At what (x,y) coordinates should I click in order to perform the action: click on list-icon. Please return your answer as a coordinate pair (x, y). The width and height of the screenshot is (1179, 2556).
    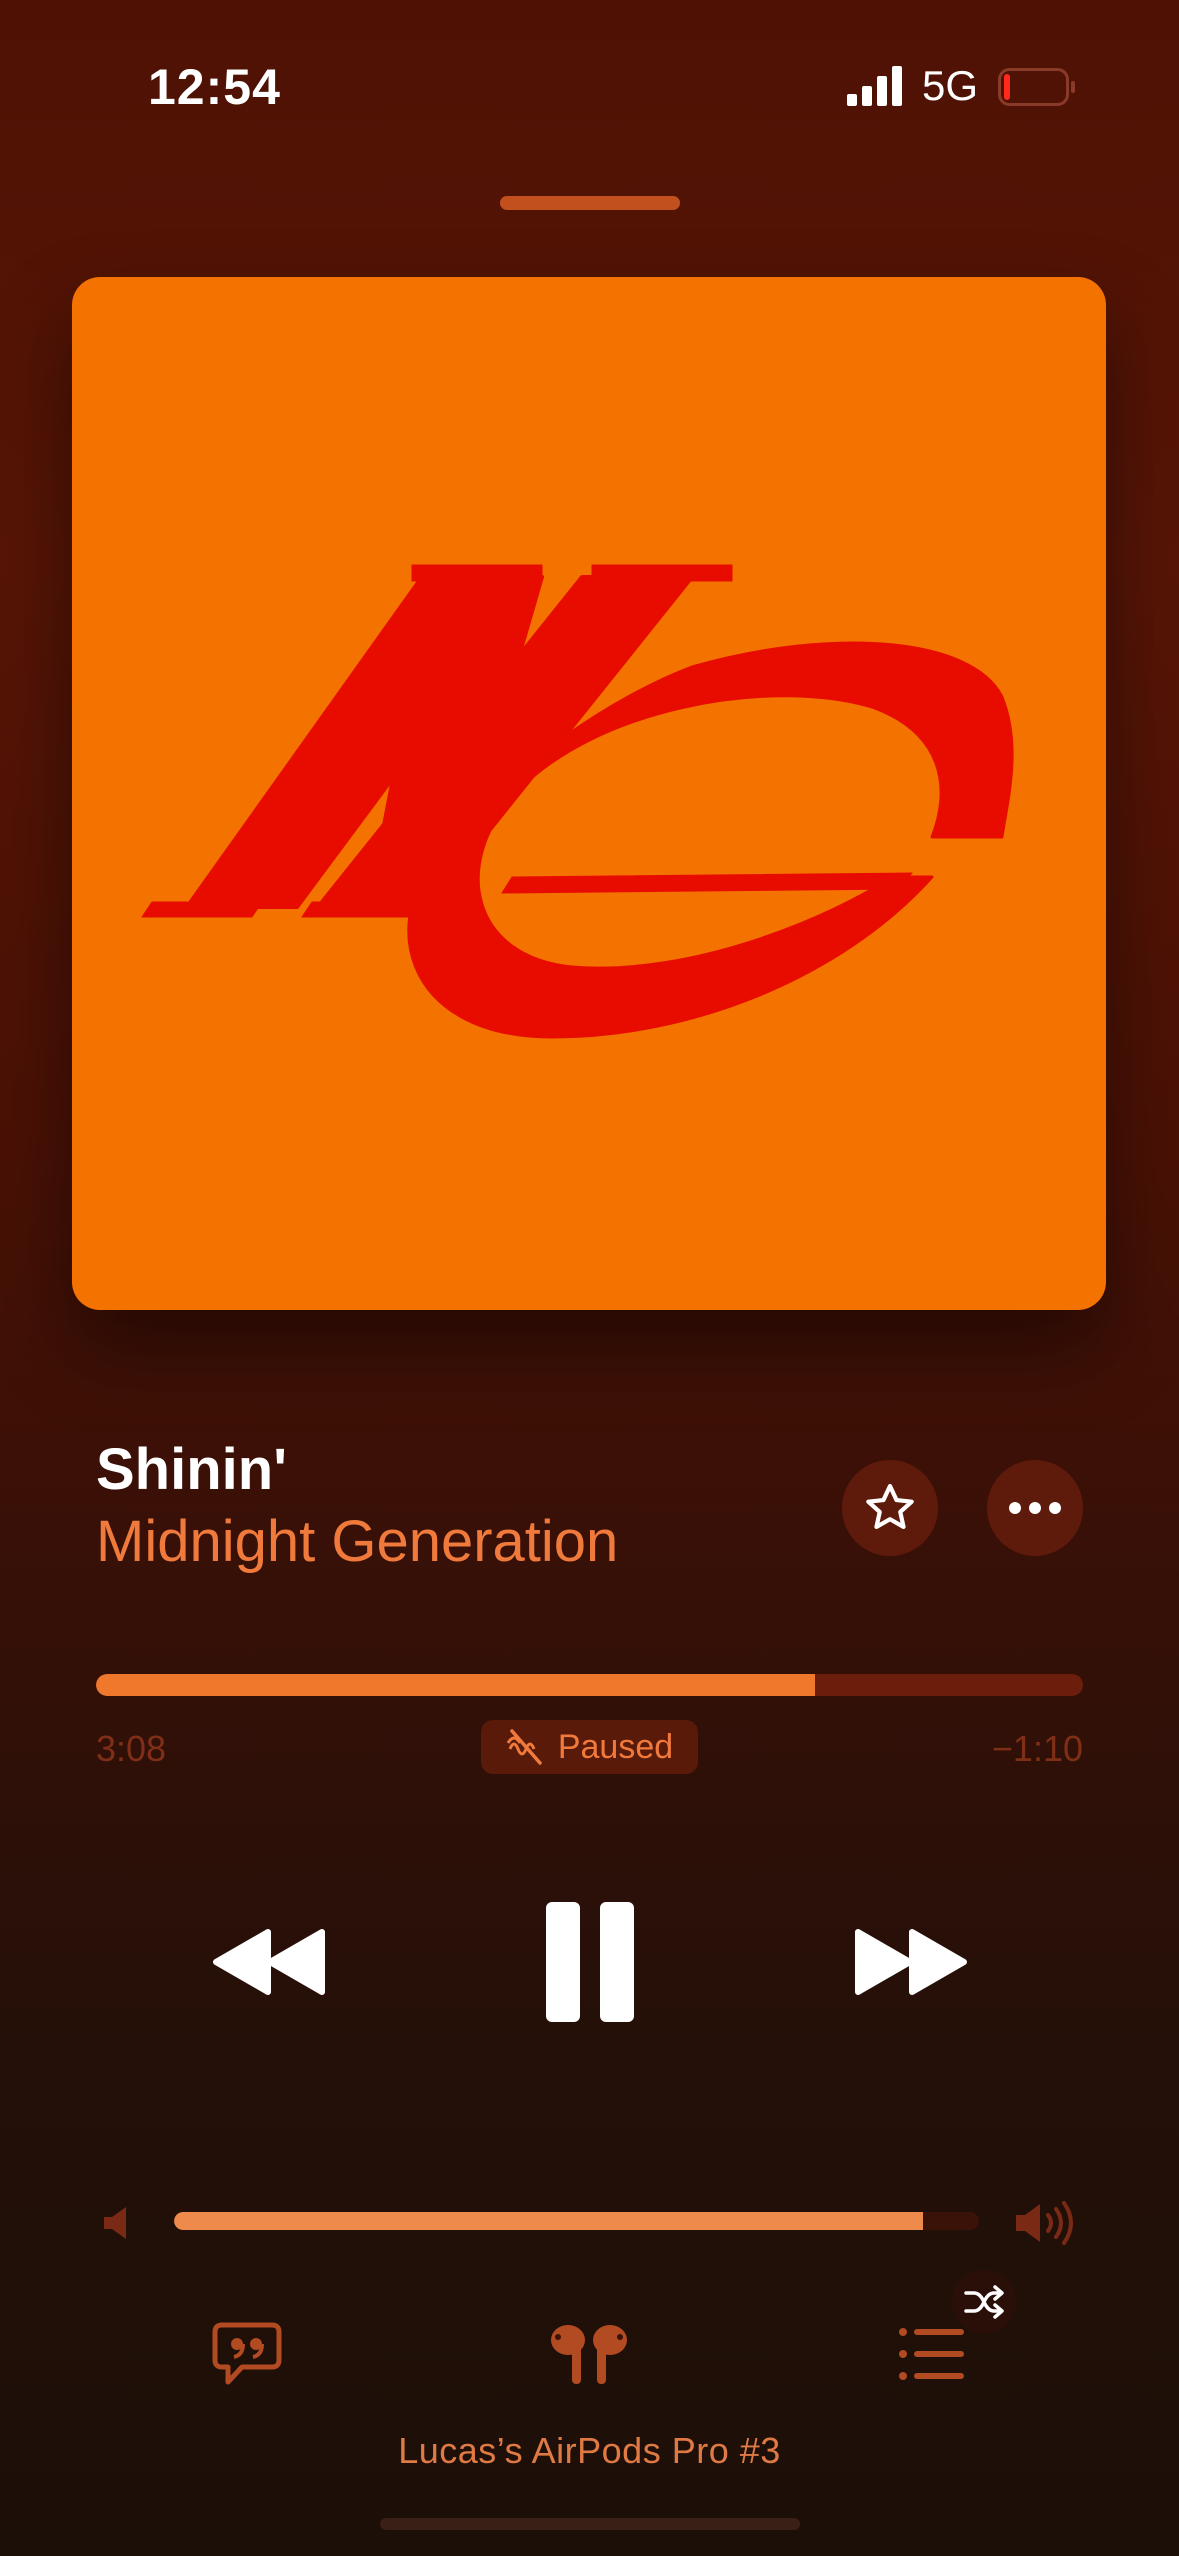
    Looking at the image, I should click on (931, 2354).